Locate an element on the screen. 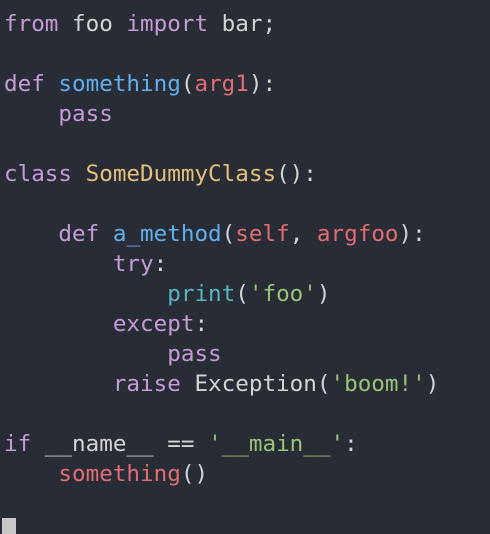 The width and height of the screenshot is (490, 534). code-line: raise Exception('boom!') is located at coordinates (221, 384).